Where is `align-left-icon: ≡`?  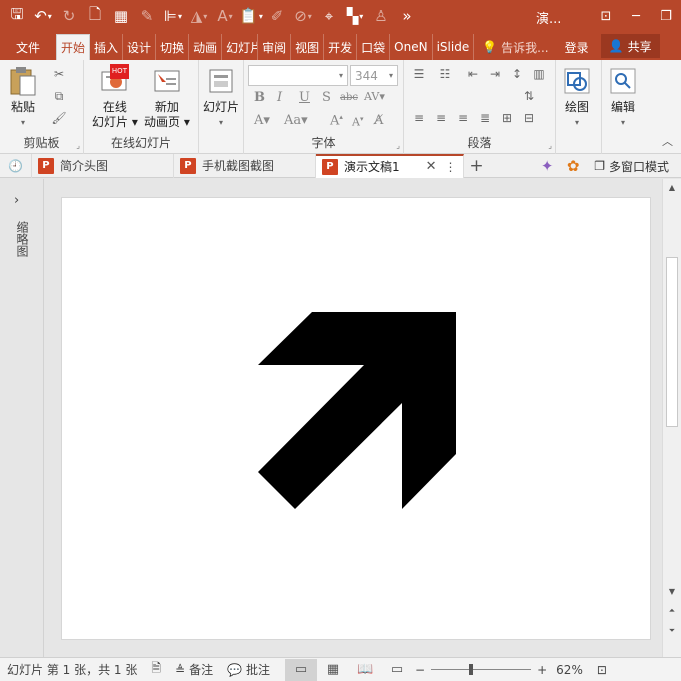
align-left-icon: ≡ is located at coordinates (419, 118).